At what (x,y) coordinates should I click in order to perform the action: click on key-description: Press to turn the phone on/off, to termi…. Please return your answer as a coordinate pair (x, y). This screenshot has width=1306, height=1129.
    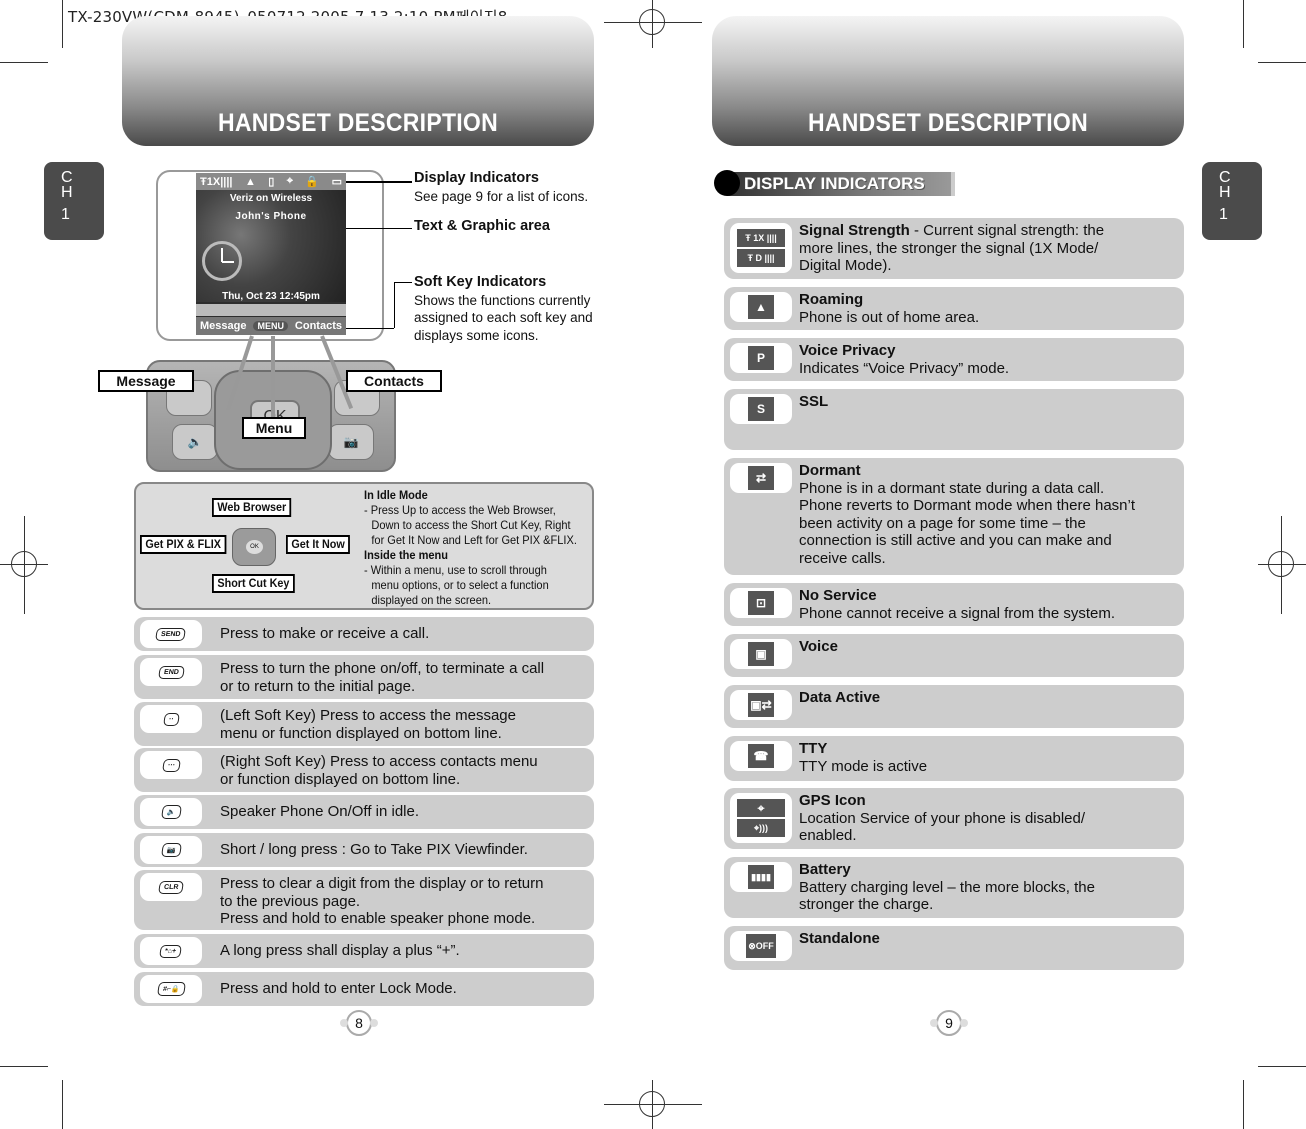
    Looking at the image, I should click on (382, 677).